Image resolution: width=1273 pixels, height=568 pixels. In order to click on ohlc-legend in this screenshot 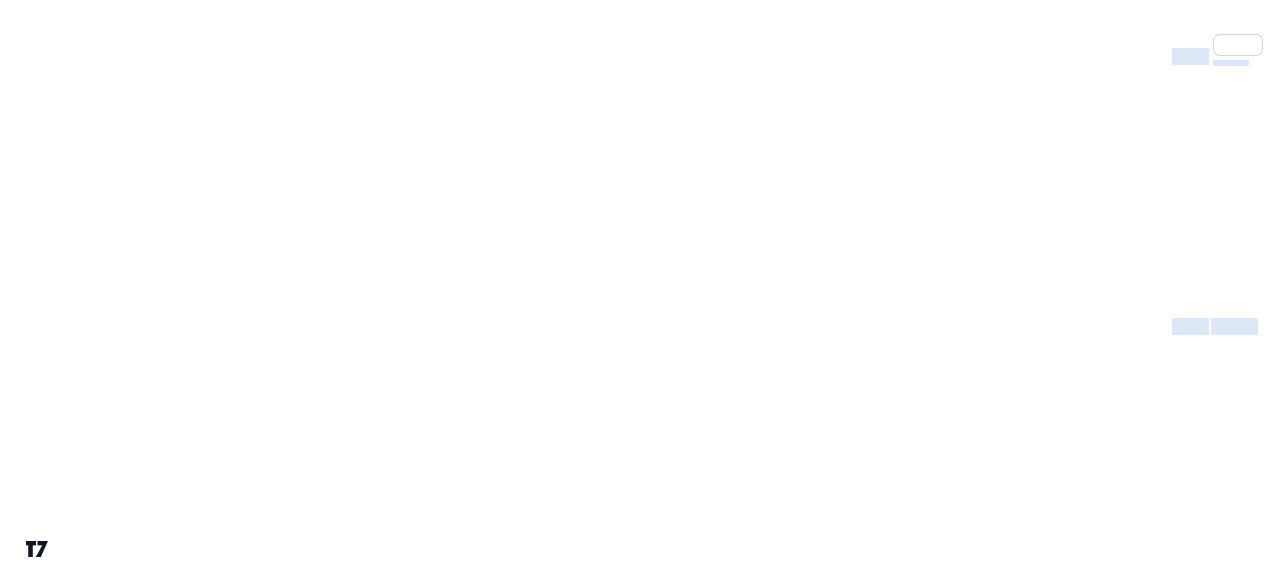, I will do `click(26, 43)`.